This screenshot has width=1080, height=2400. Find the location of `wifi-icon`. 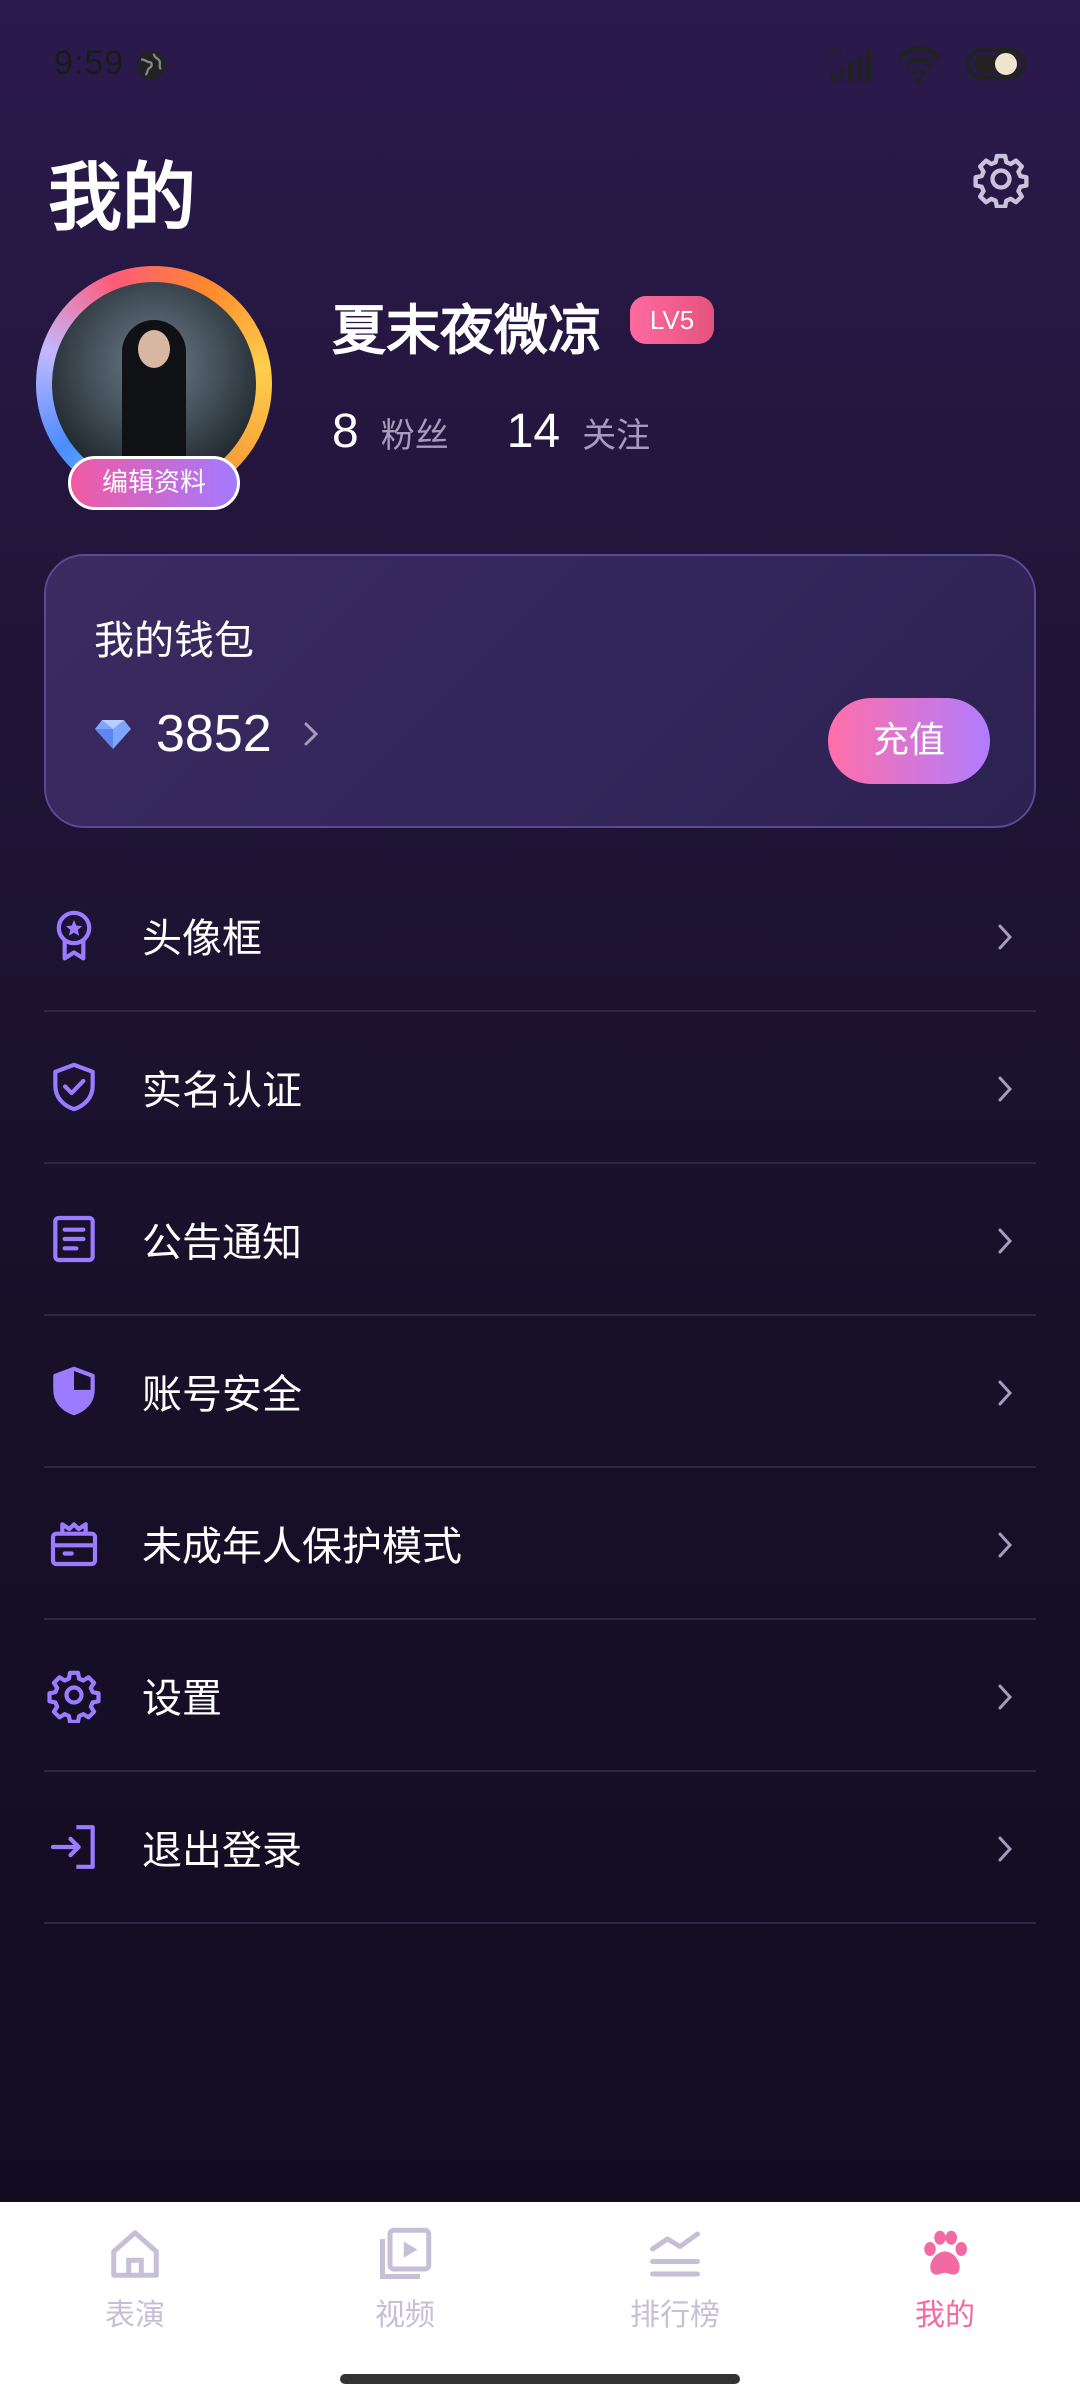

wifi-icon is located at coordinates (919, 64).